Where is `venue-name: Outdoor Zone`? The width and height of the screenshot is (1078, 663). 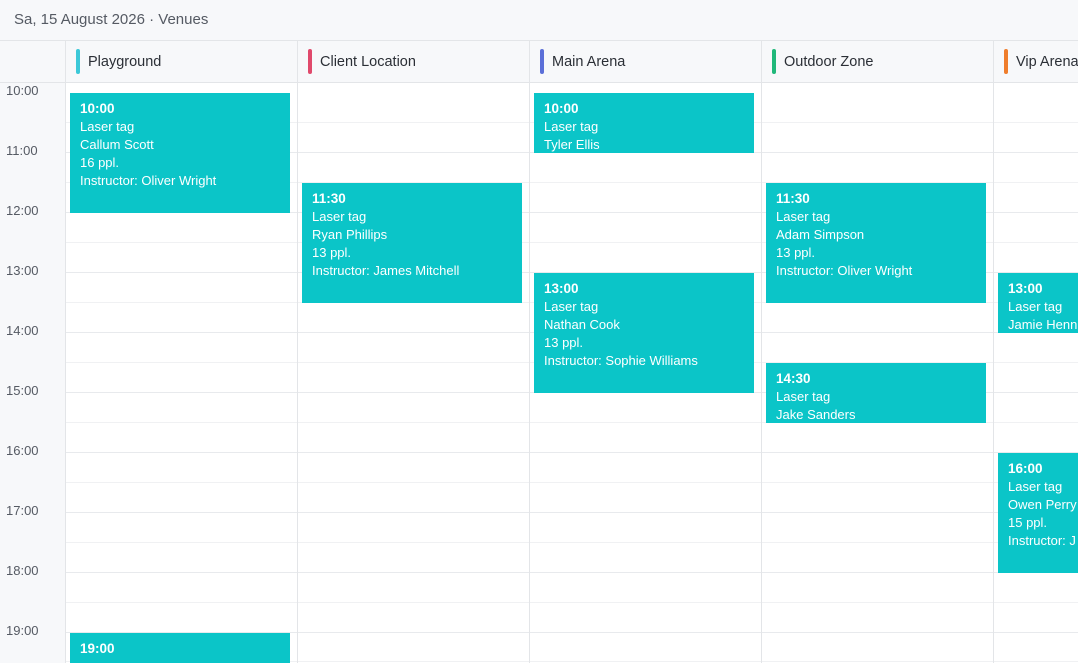
venue-name: Outdoor Zone is located at coordinates (829, 62).